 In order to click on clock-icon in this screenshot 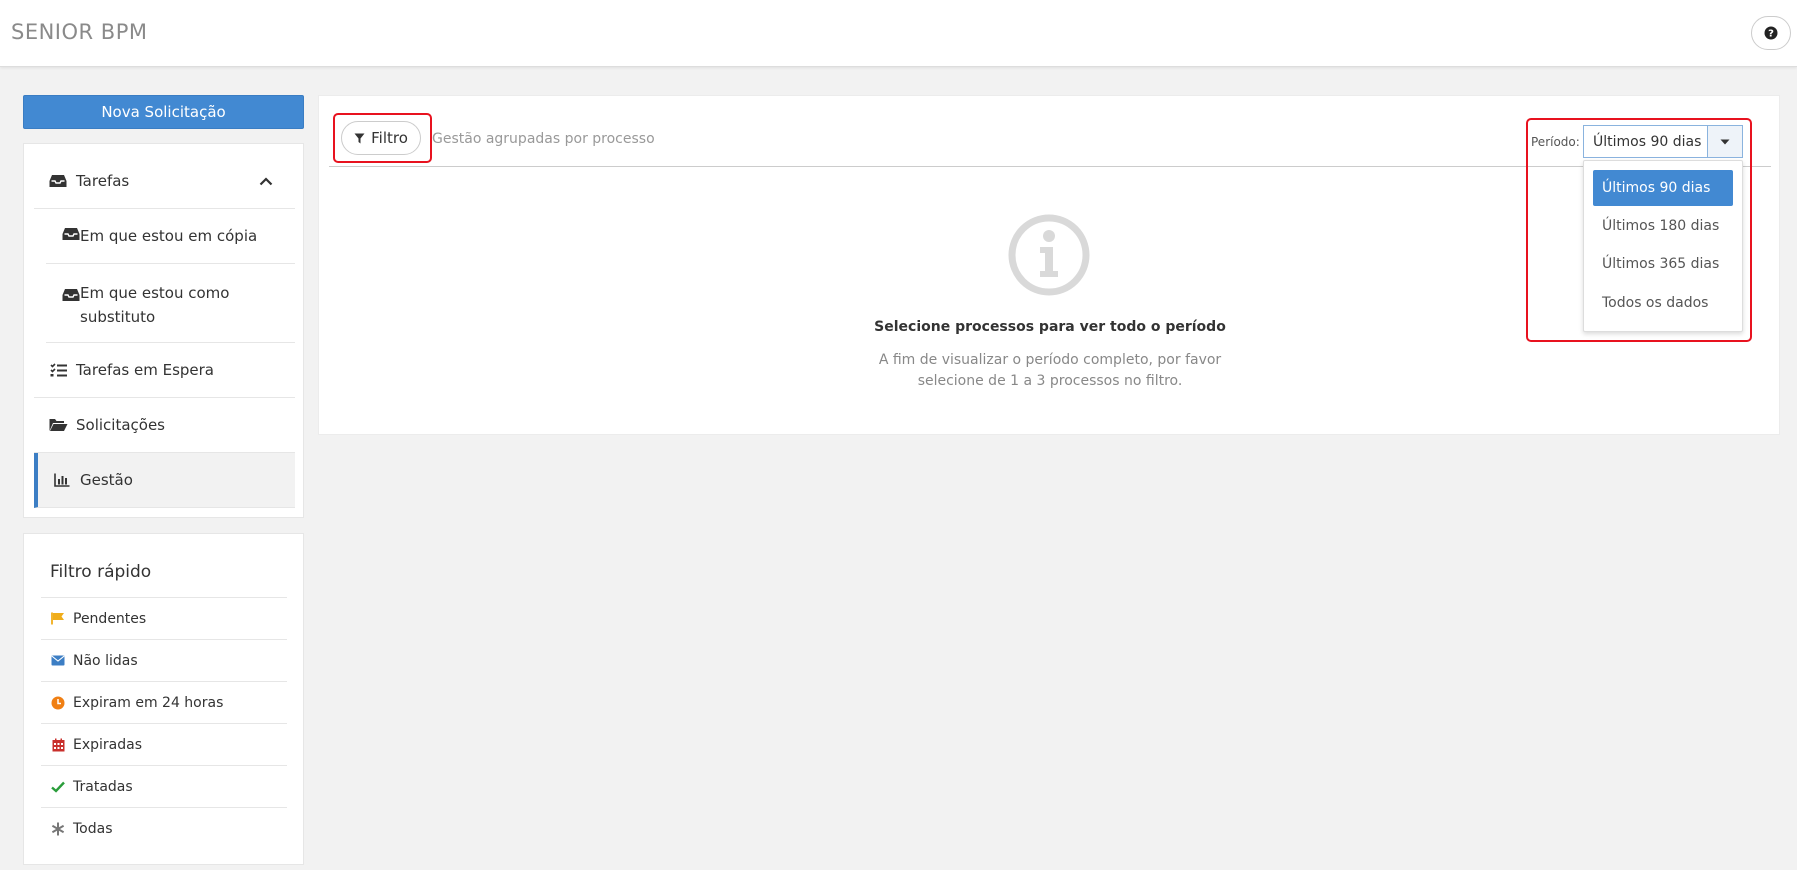, I will do `click(58, 703)`.